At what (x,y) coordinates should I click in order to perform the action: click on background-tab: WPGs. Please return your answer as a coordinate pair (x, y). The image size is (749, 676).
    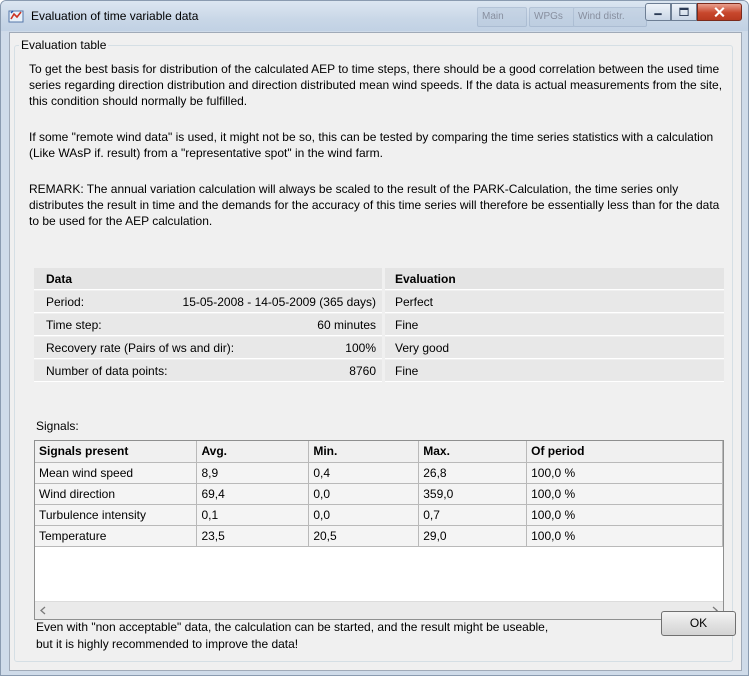
    Looking at the image, I should click on (552, 17).